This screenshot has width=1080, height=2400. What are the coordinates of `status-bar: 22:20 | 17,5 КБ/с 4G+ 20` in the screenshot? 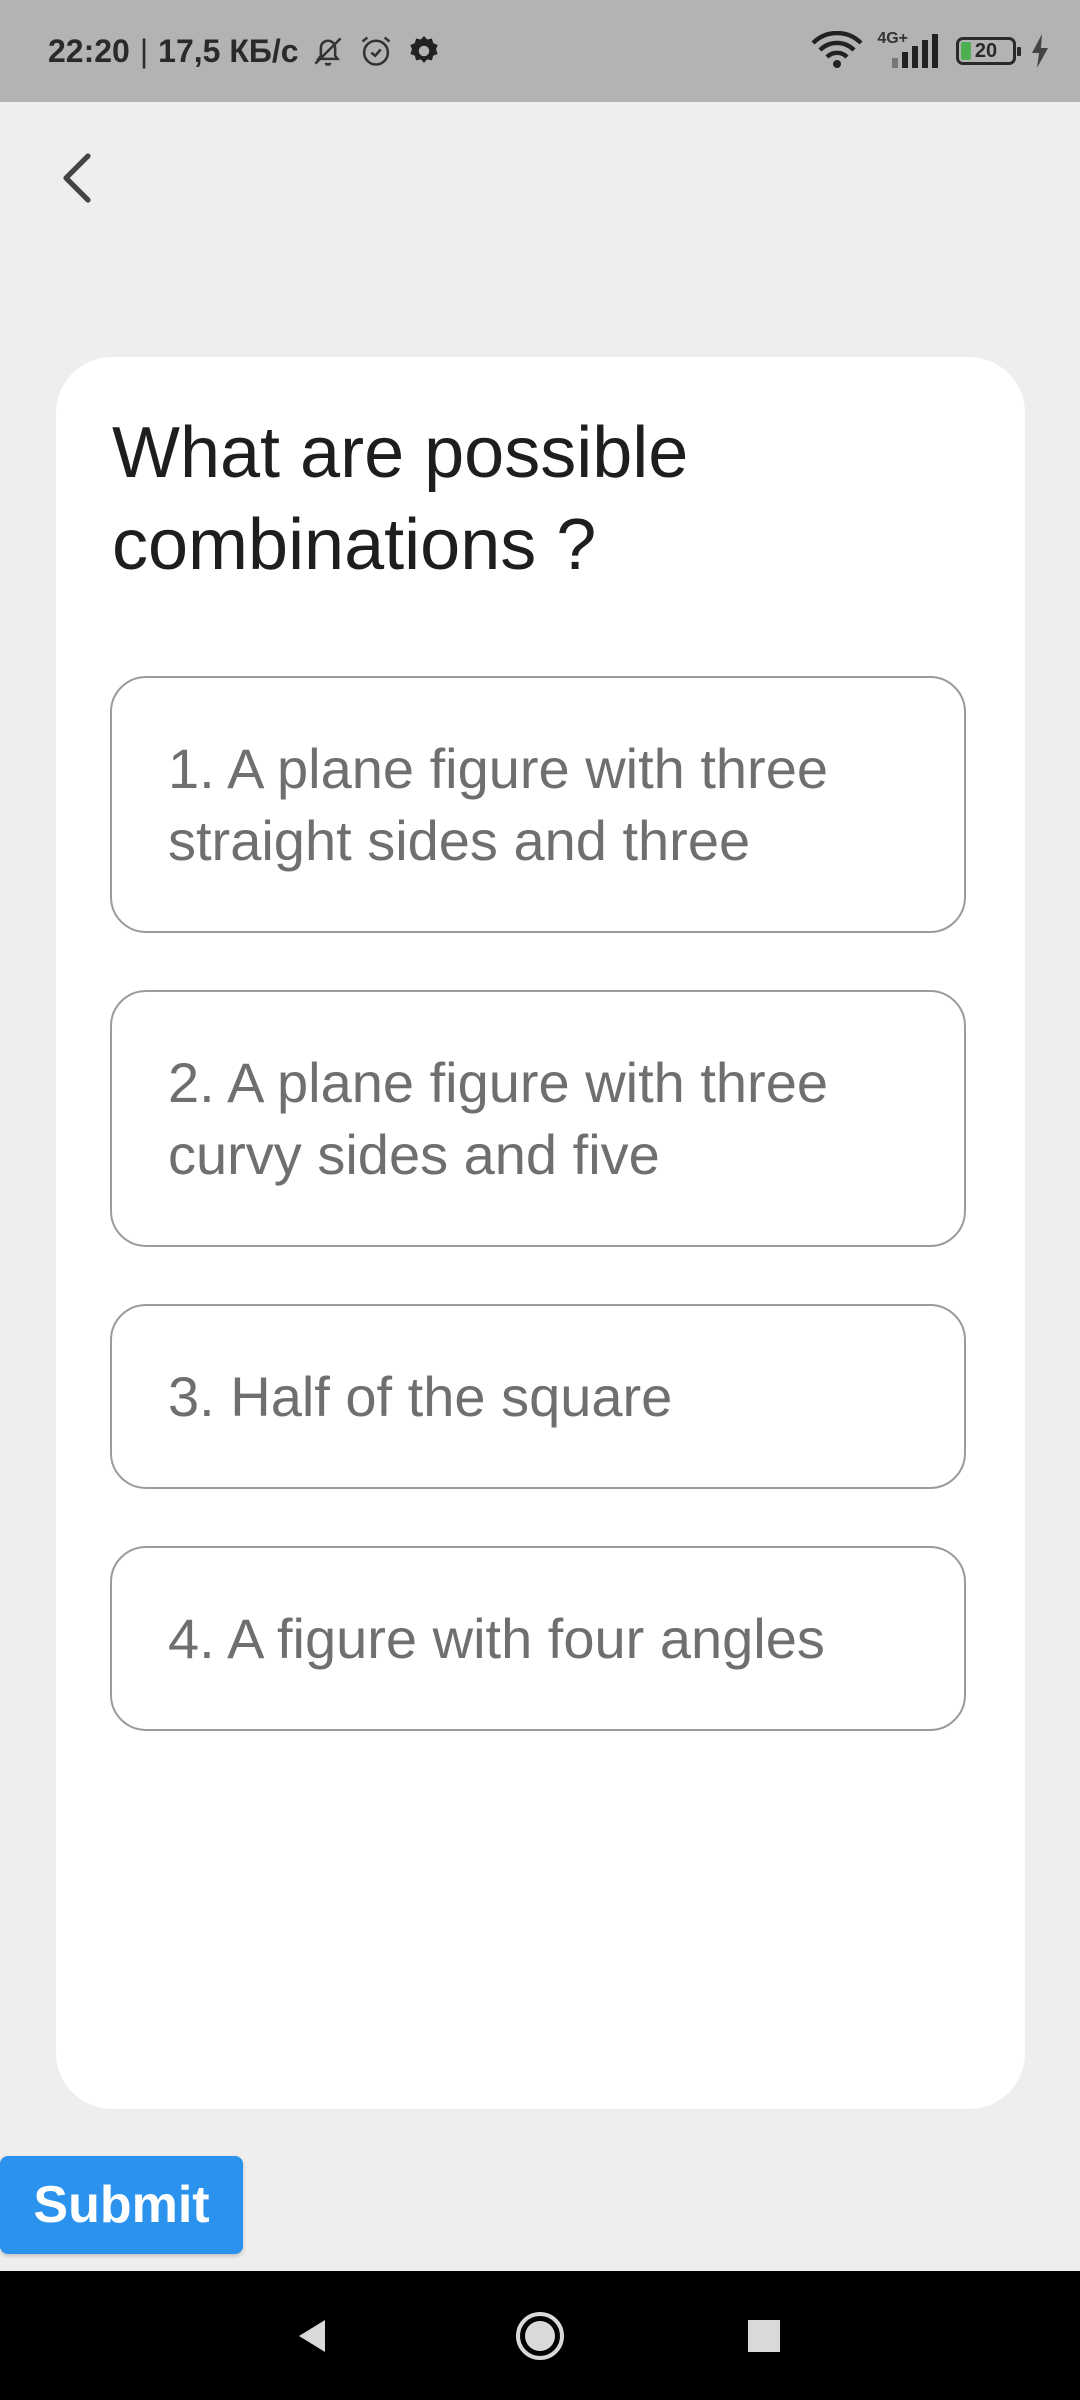 It's located at (540, 51).